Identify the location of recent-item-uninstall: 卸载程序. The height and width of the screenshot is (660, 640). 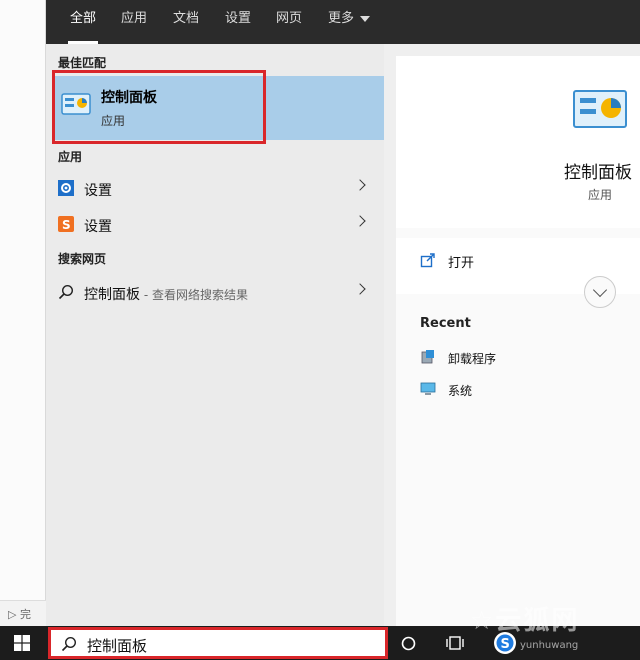
(520, 358).